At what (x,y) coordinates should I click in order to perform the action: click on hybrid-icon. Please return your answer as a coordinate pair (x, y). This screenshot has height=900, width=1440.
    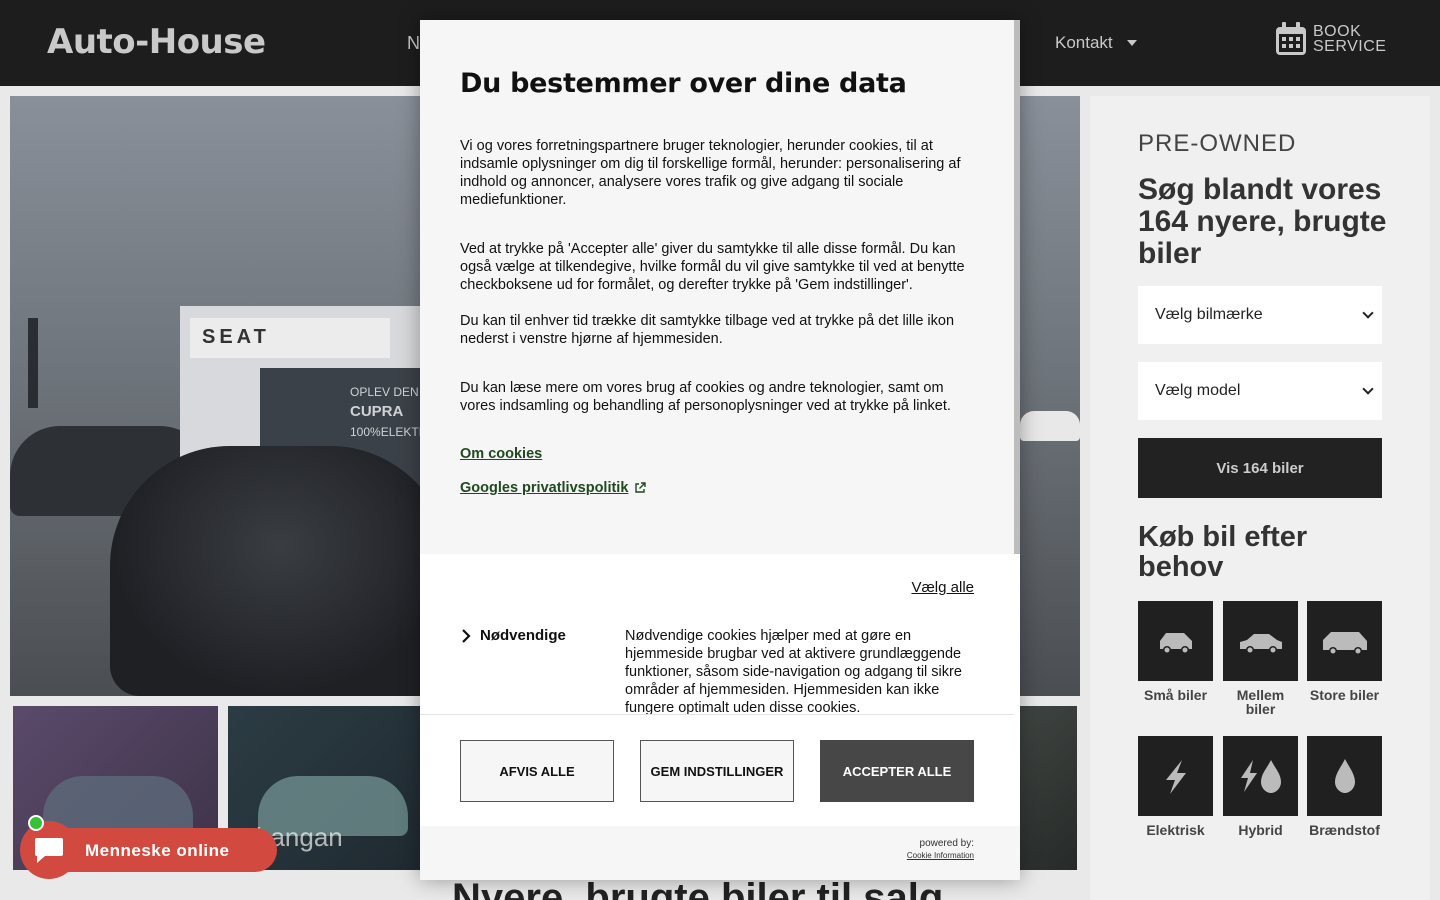
    Looking at the image, I should click on (1260, 776).